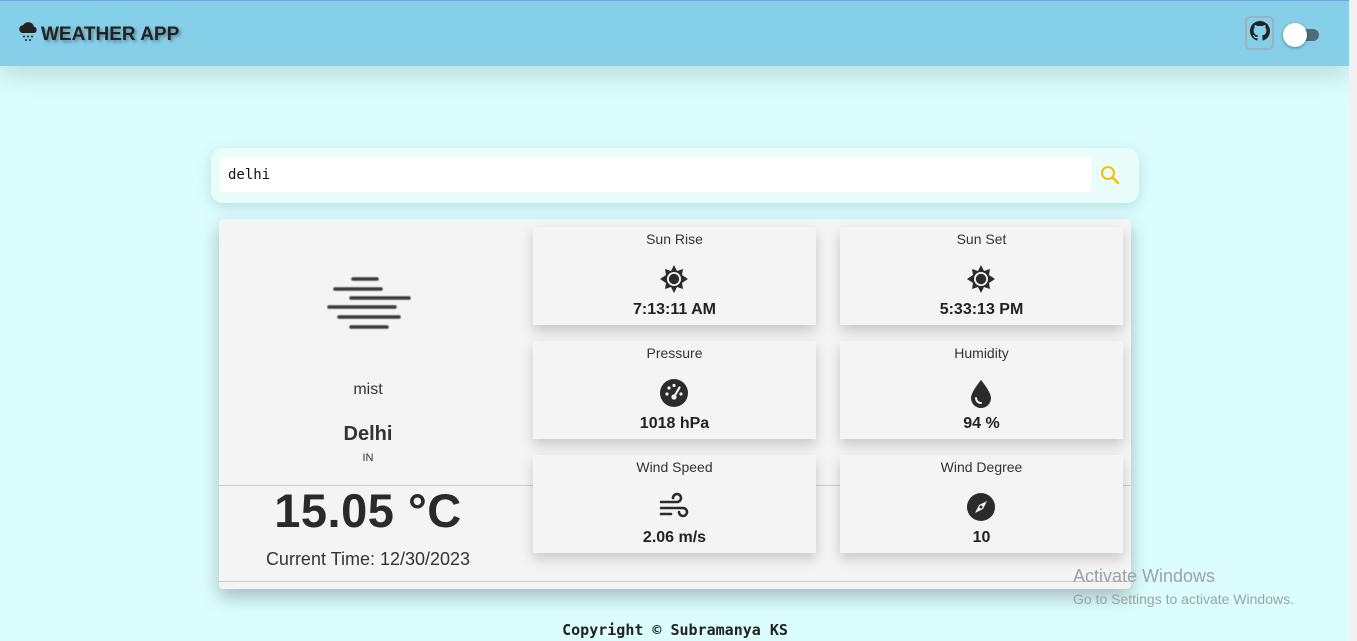 This screenshot has height=641, width=1357. I want to click on country-code: IN, so click(368, 458).